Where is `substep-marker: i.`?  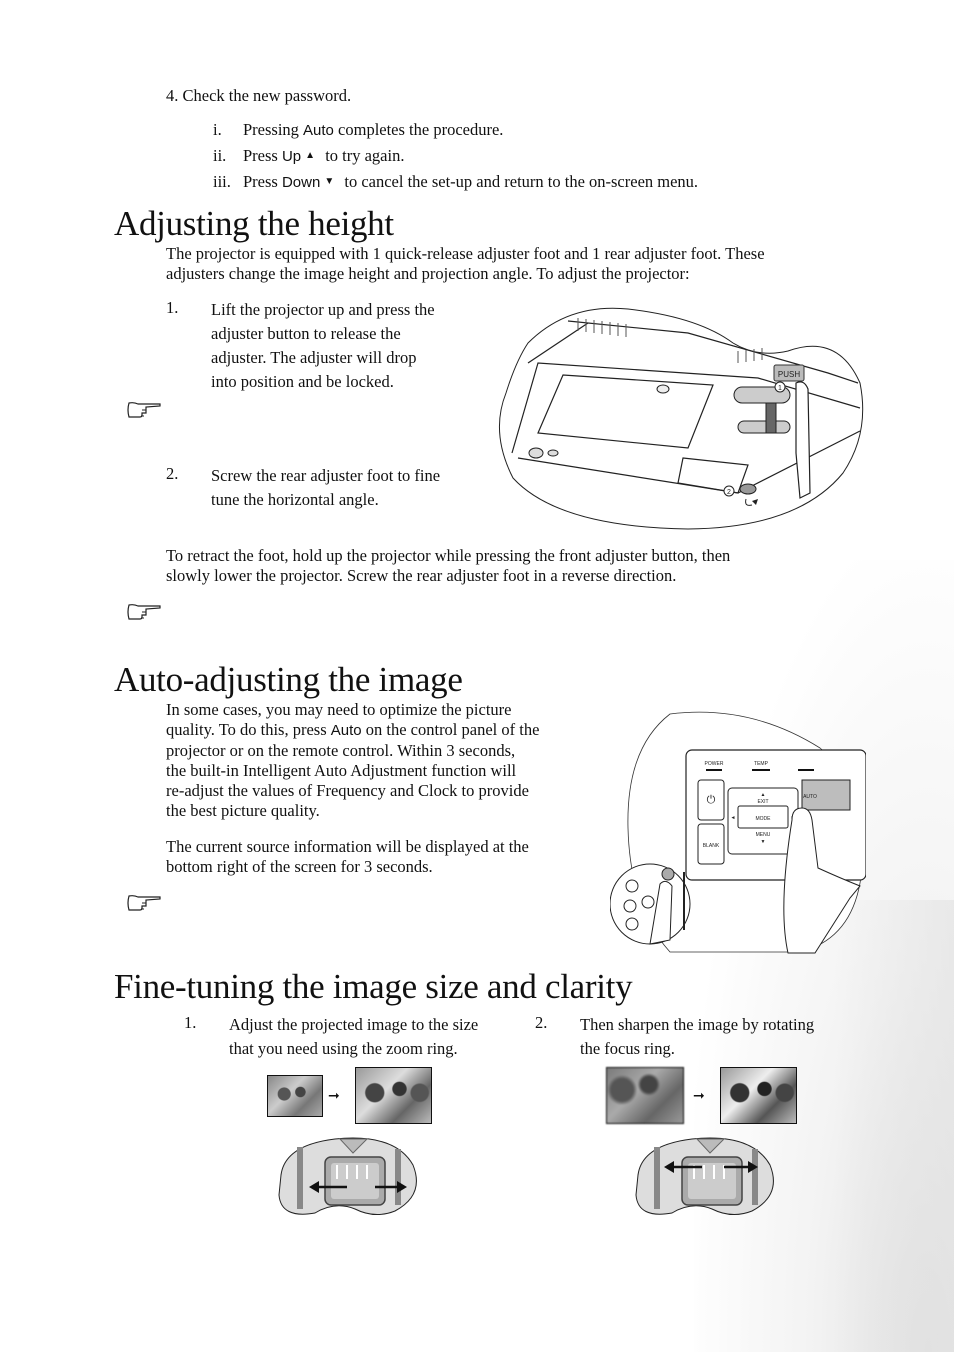
substep-marker: i. is located at coordinates (217, 129).